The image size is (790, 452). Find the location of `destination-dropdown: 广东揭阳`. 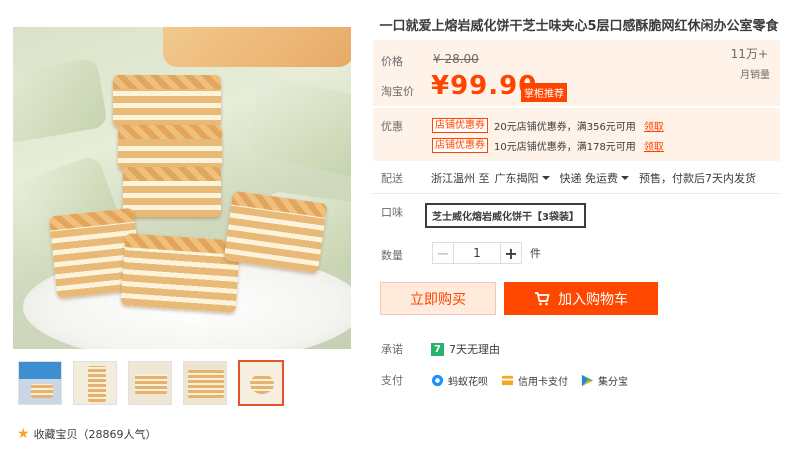

destination-dropdown: 广东揭阳 is located at coordinates (522, 178).